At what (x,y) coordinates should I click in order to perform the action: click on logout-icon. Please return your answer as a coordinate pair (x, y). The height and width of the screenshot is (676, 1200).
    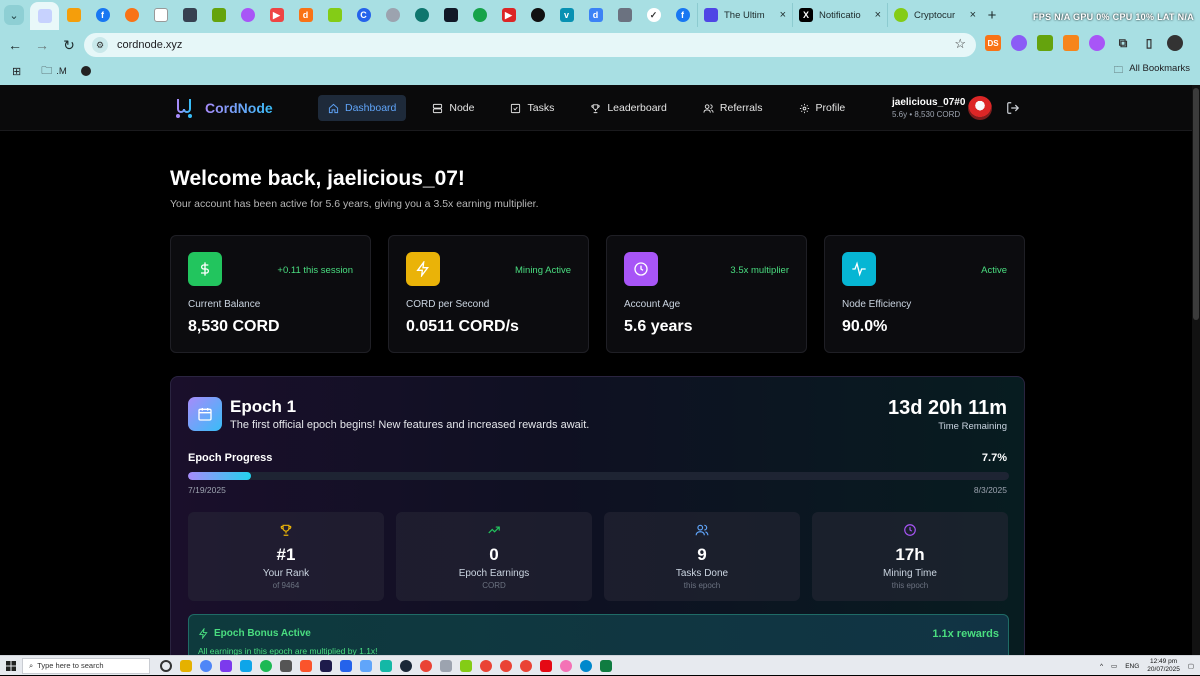
    Looking at the image, I should click on (1013, 108).